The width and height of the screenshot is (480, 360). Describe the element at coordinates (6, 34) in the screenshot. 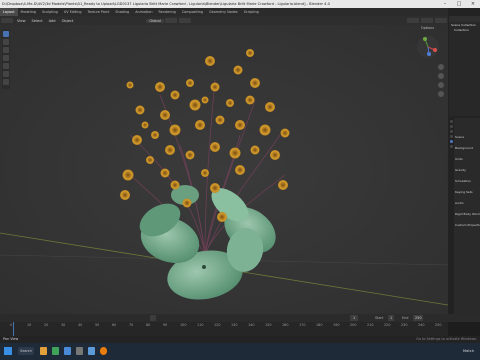

I see `select-tool-icon` at that location.